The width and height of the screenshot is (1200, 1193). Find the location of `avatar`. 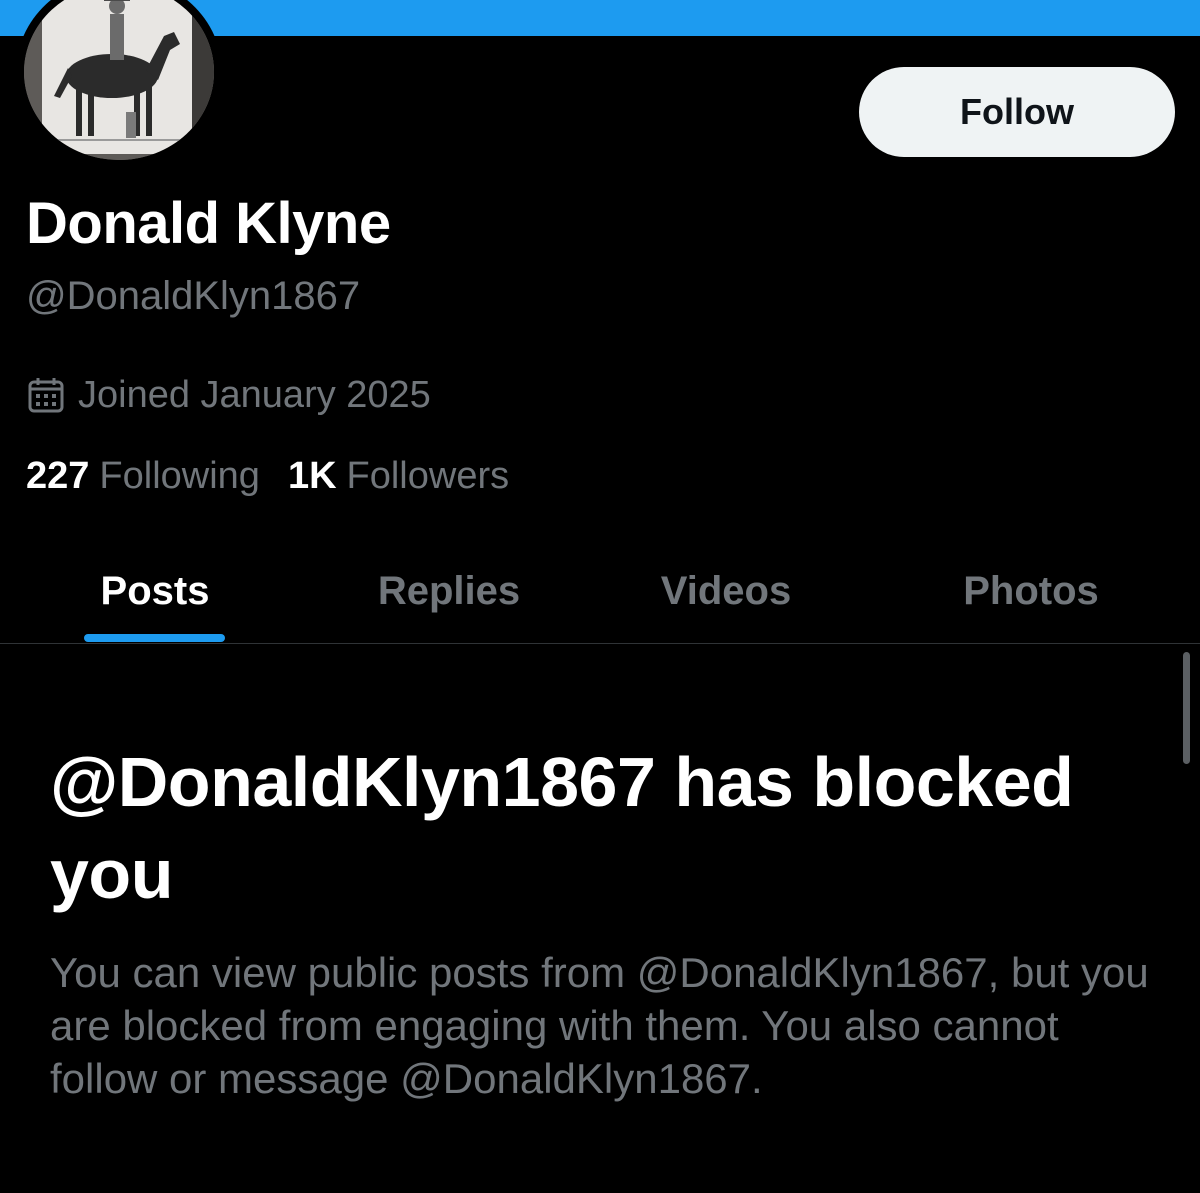

avatar is located at coordinates (119, 84).